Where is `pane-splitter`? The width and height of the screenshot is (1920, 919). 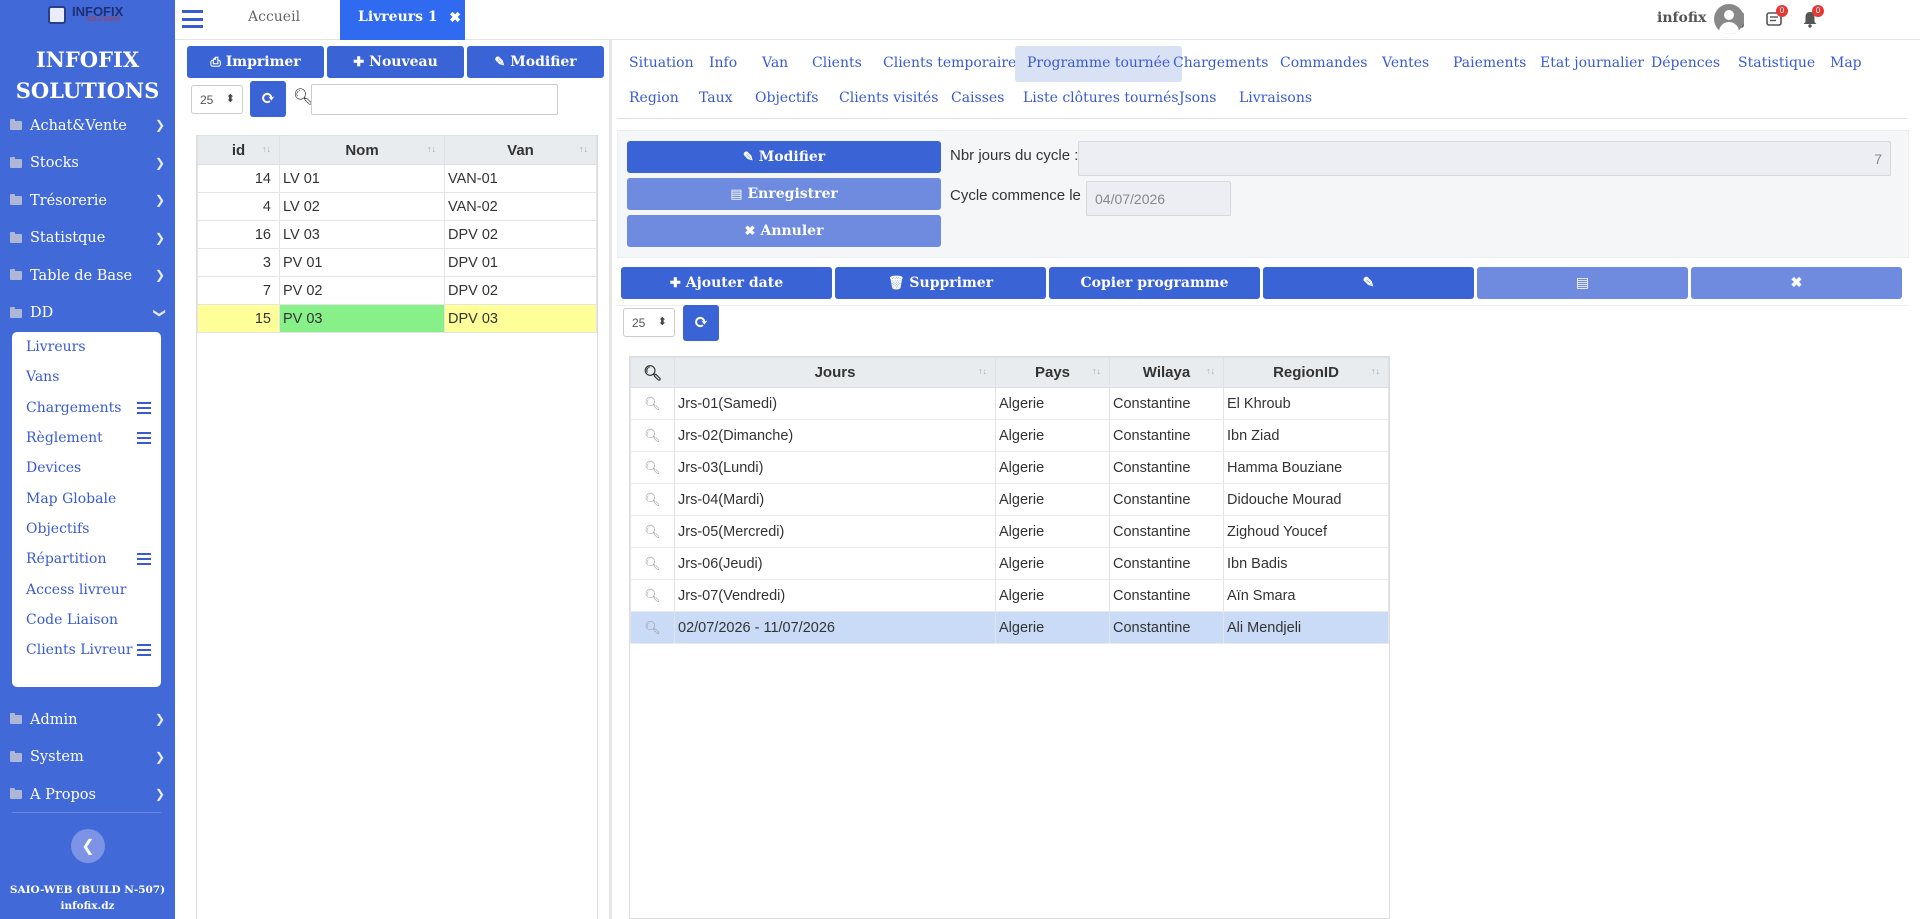
pane-splitter is located at coordinates (610, 479).